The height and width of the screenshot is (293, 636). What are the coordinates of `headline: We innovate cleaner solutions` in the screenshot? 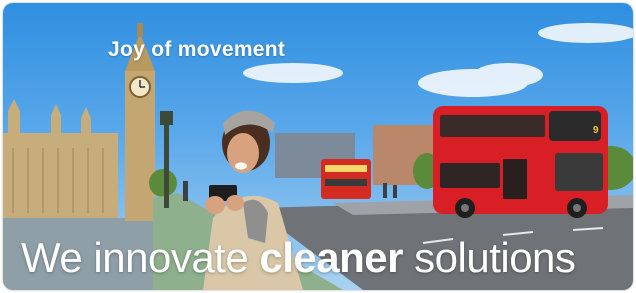 It's located at (298, 257).